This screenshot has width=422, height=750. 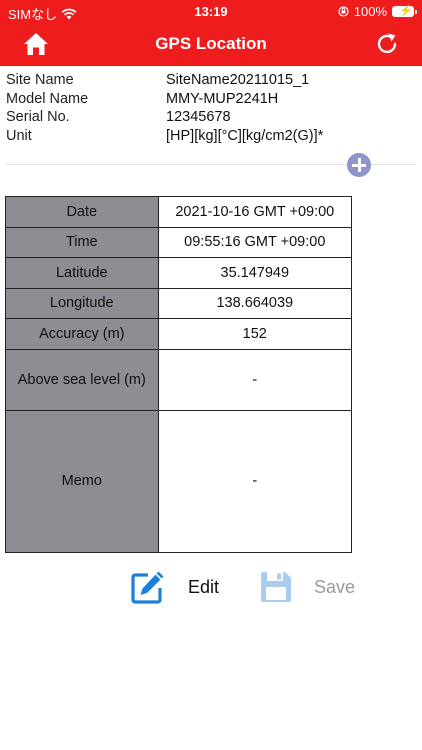 I want to click on table-key: Longitude, so click(x=82, y=303).